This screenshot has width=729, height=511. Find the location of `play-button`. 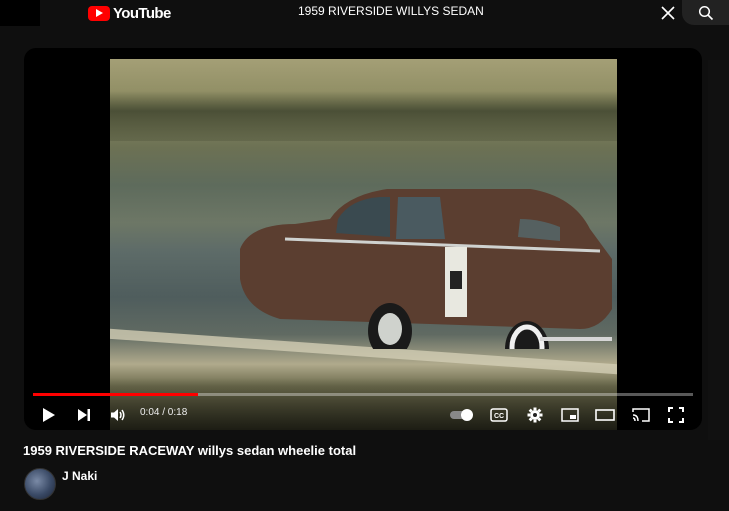

play-button is located at coordinates (49, 415).